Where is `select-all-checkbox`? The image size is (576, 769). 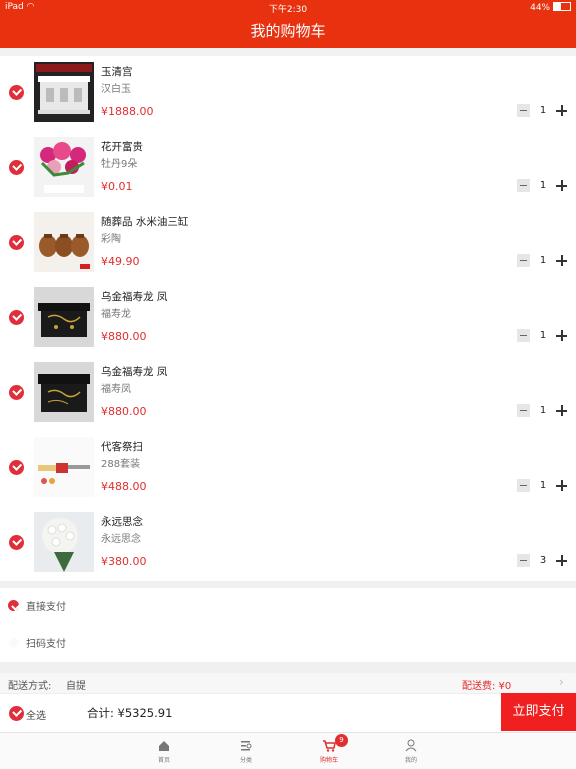 select-all-checkbox is located at coordinates (16, 713).